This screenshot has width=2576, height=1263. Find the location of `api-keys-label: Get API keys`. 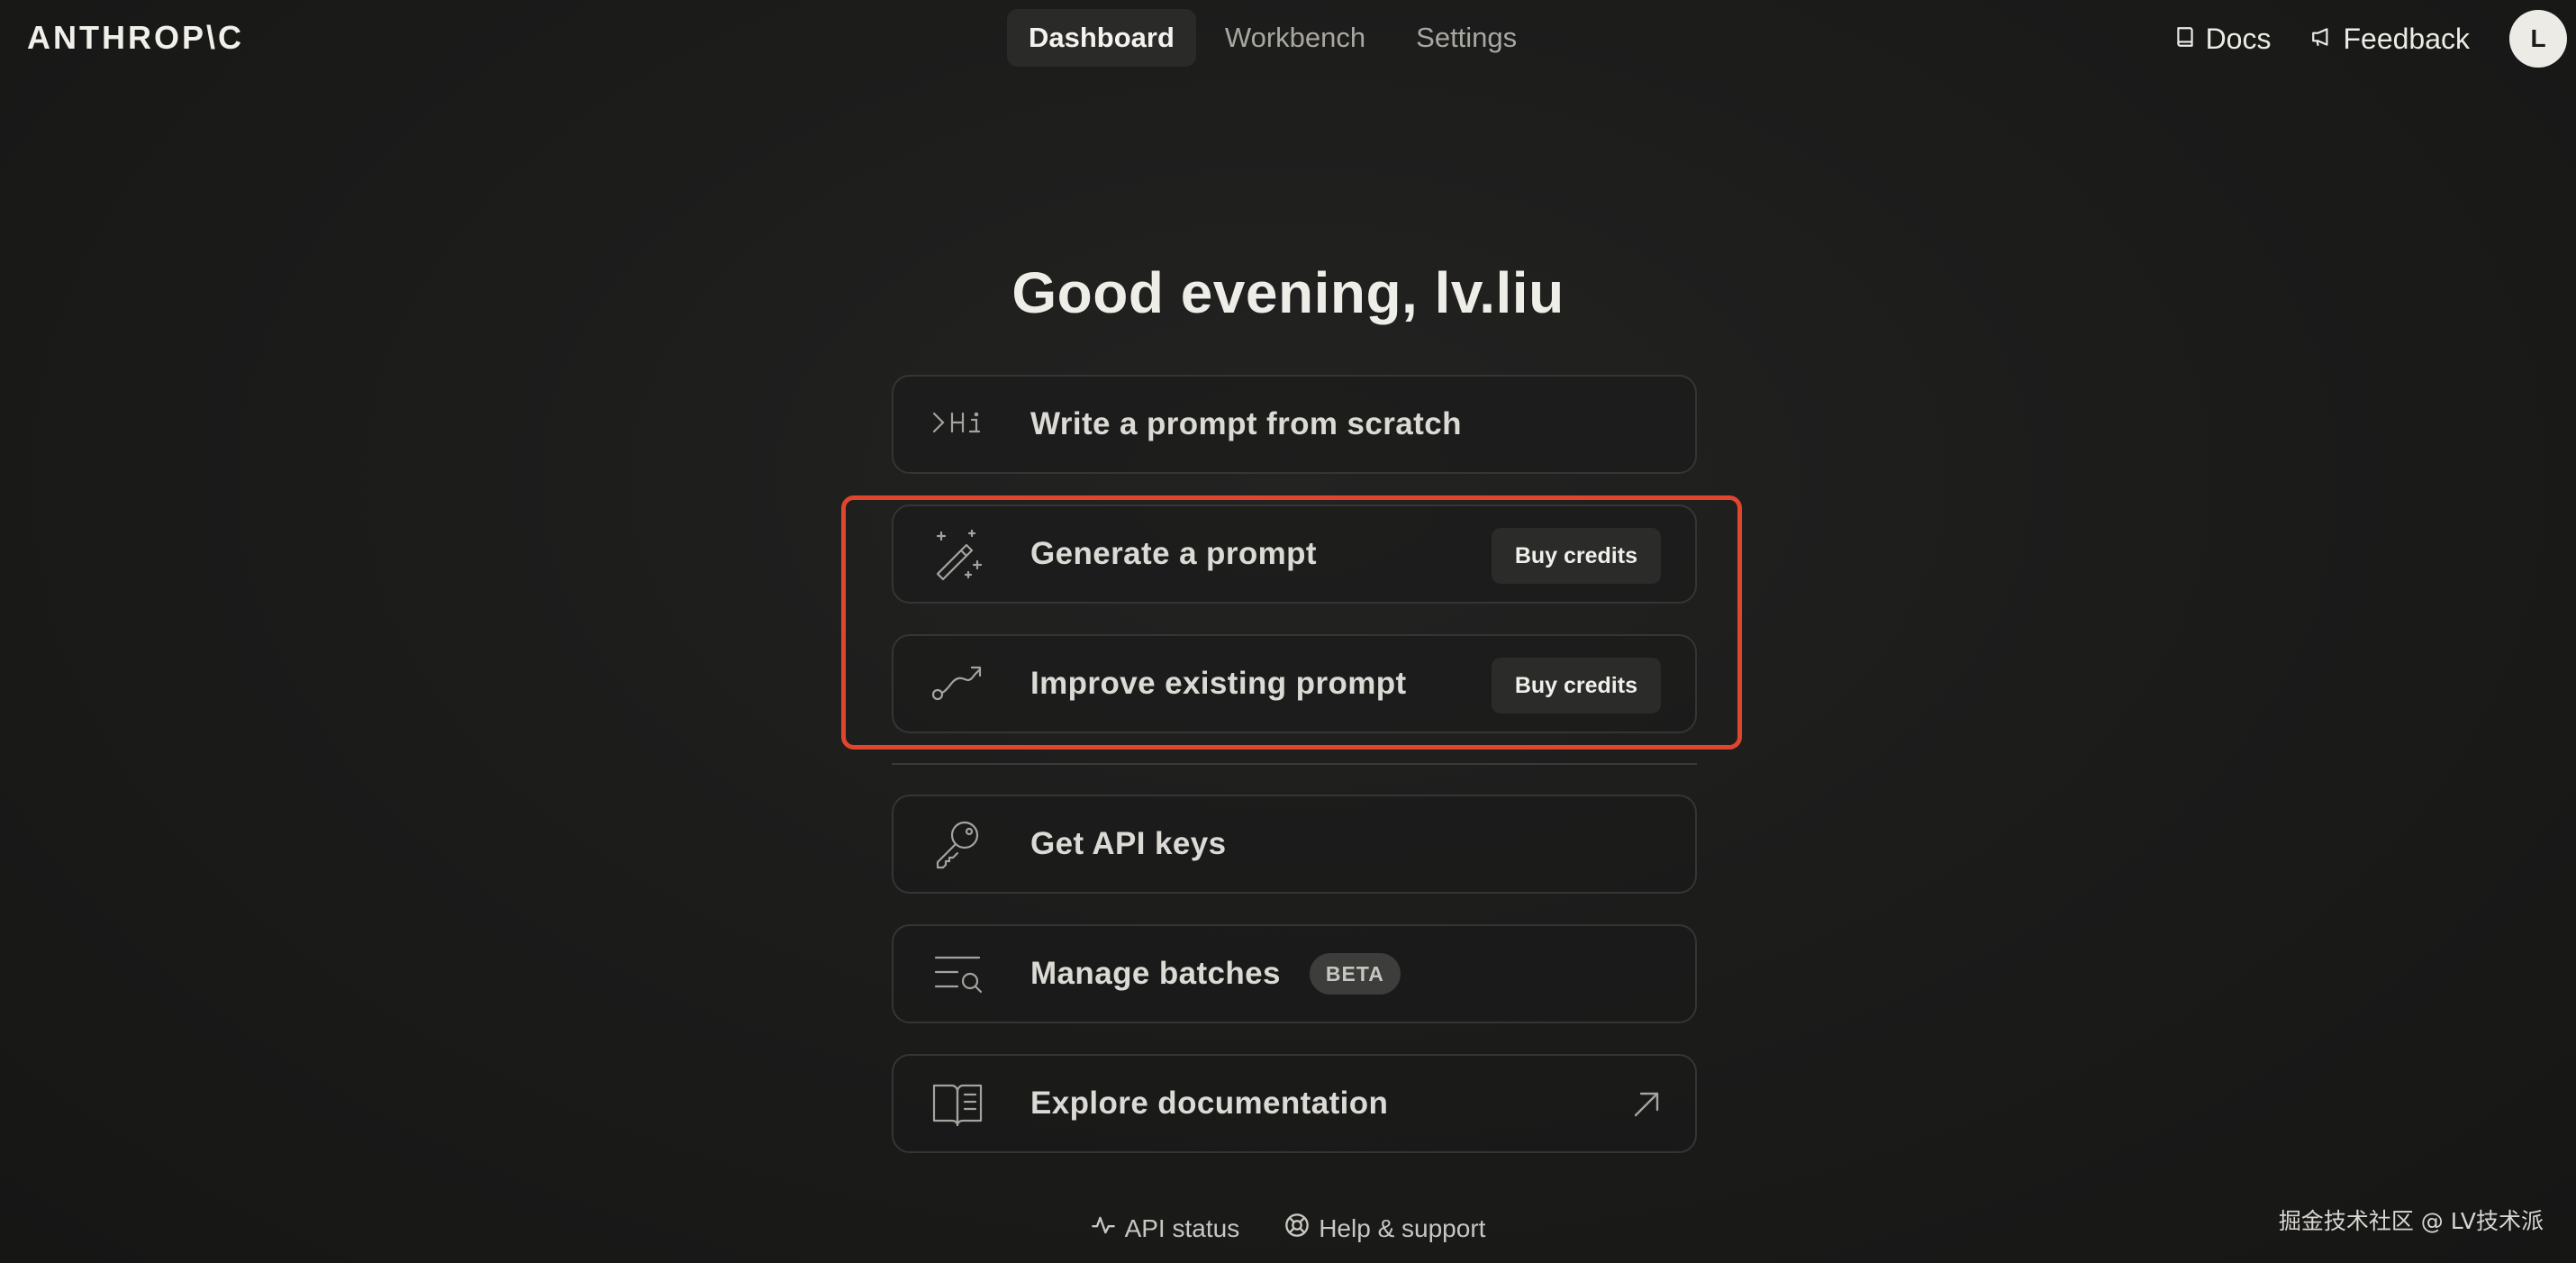

api-keys-label: Get API keys is located at coordinates (1128, 843).